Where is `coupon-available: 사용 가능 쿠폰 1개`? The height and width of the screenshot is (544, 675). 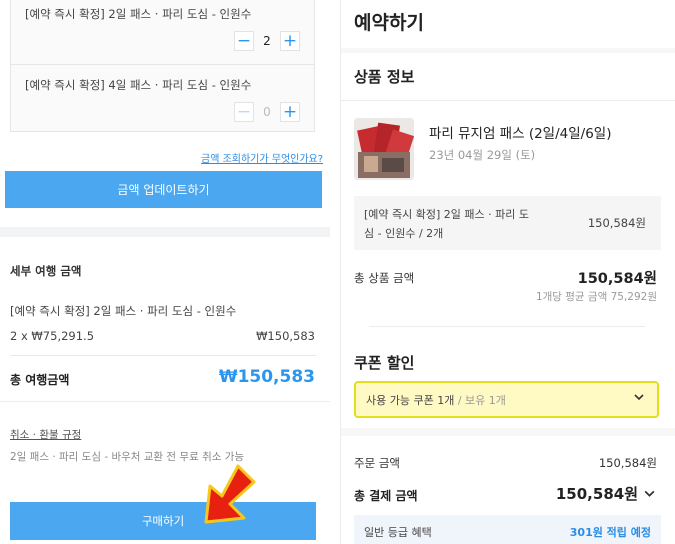 coupon-available: 사용 가능 쿠폰 1개 is located at coordinates (410, 400).